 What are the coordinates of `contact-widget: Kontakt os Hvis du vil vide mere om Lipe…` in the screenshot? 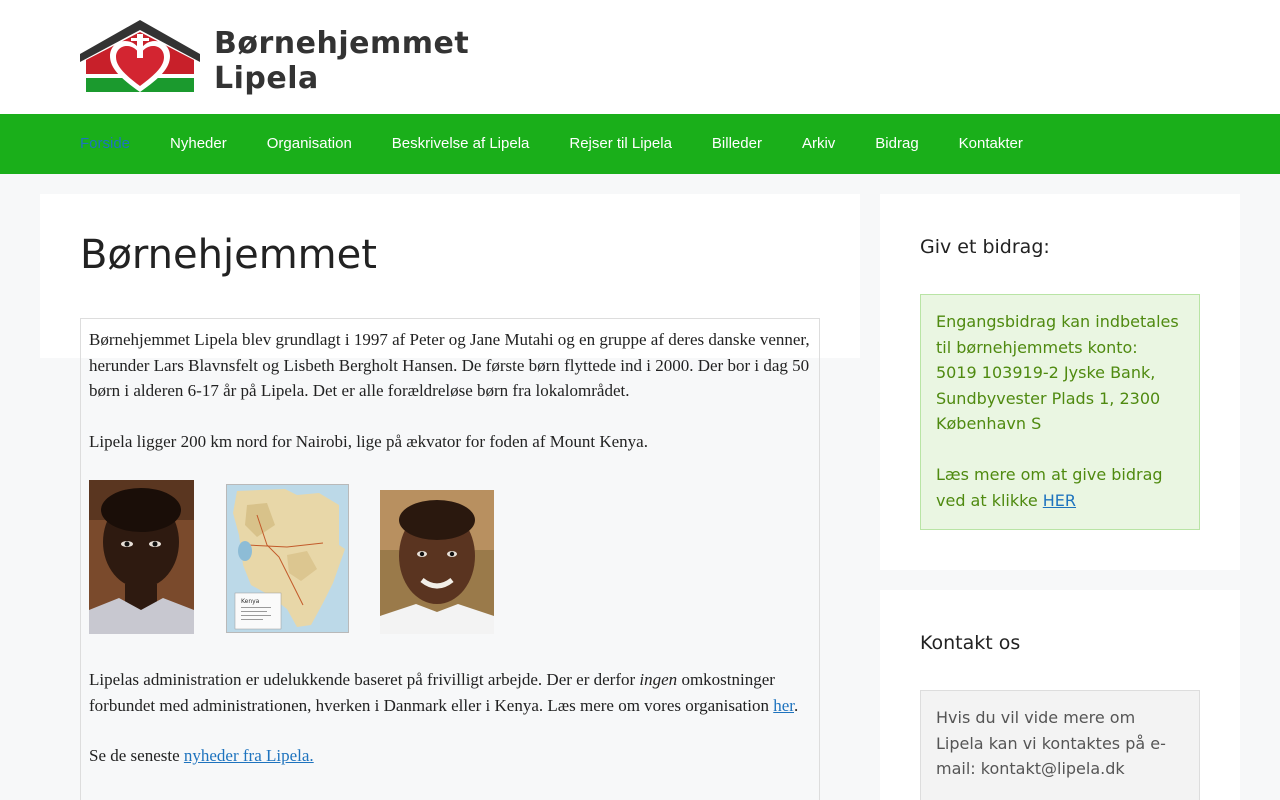 It's located at (1060, 695).